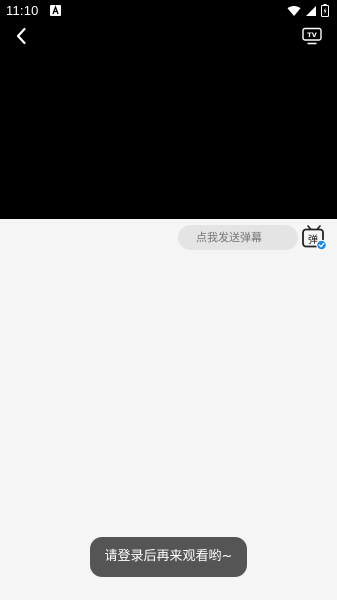 The width and height of the screenshot is (337, 600). I want to click on battery-icon, so click(325, 10).